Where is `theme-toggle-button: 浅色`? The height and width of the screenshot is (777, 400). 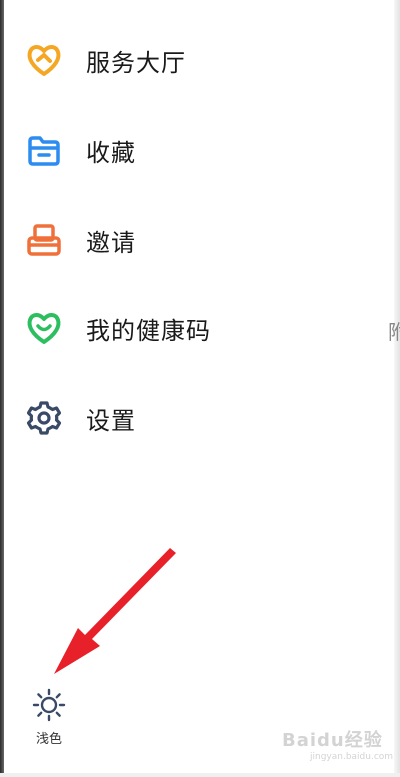 theme-toggle-button: 浅色 is located at coordinates (49, 718).